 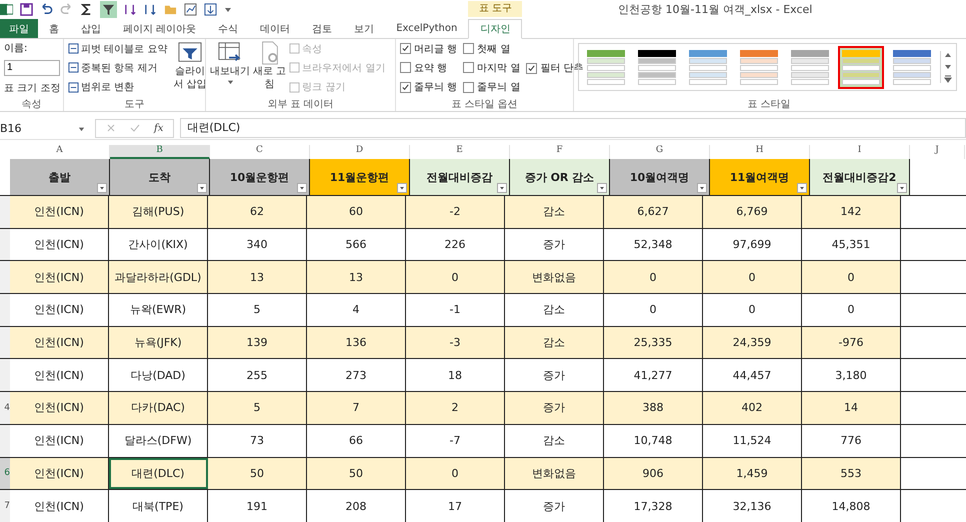 What do you see at coordinates (455, 375) in the screenshot?
I see `table-cell: 18` at bounding box center [455, 375].